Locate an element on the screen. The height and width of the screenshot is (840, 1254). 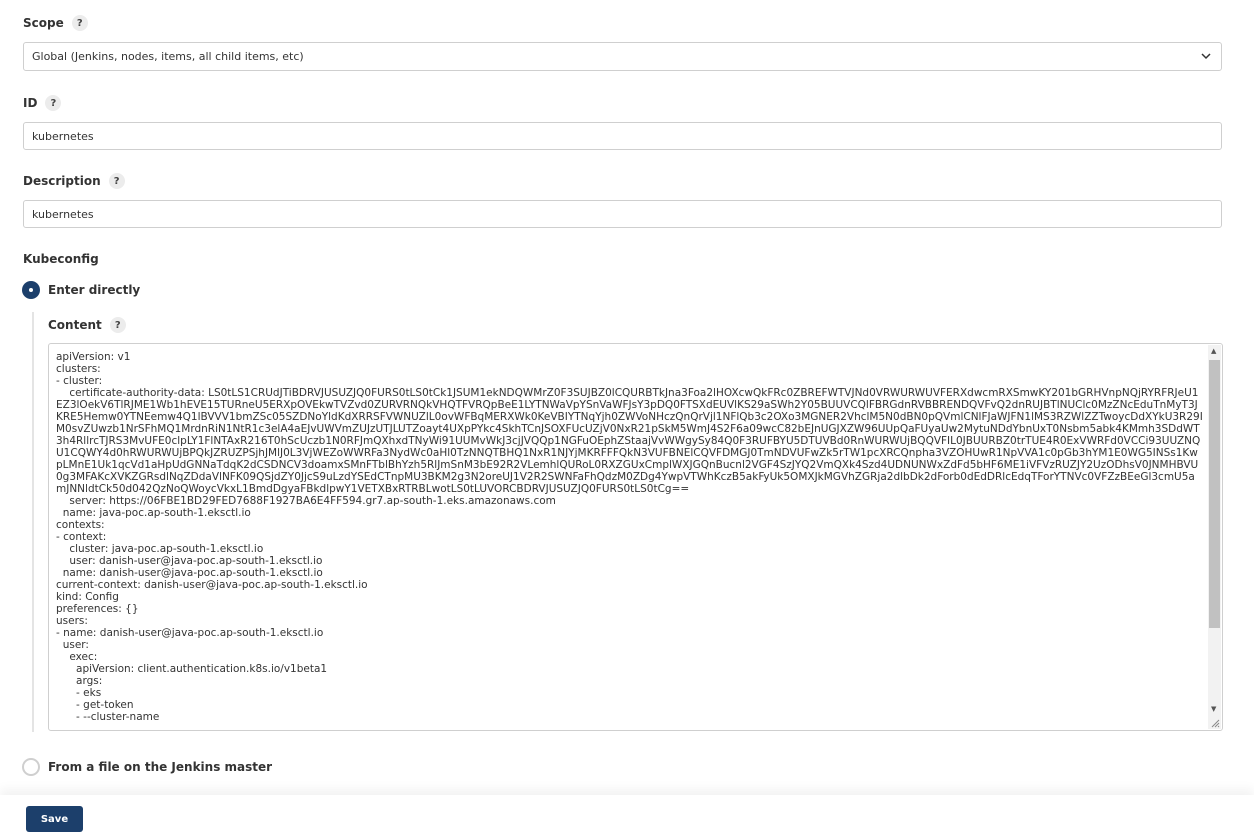
content-label-row: Content ? is located at coordinates (87, 325).